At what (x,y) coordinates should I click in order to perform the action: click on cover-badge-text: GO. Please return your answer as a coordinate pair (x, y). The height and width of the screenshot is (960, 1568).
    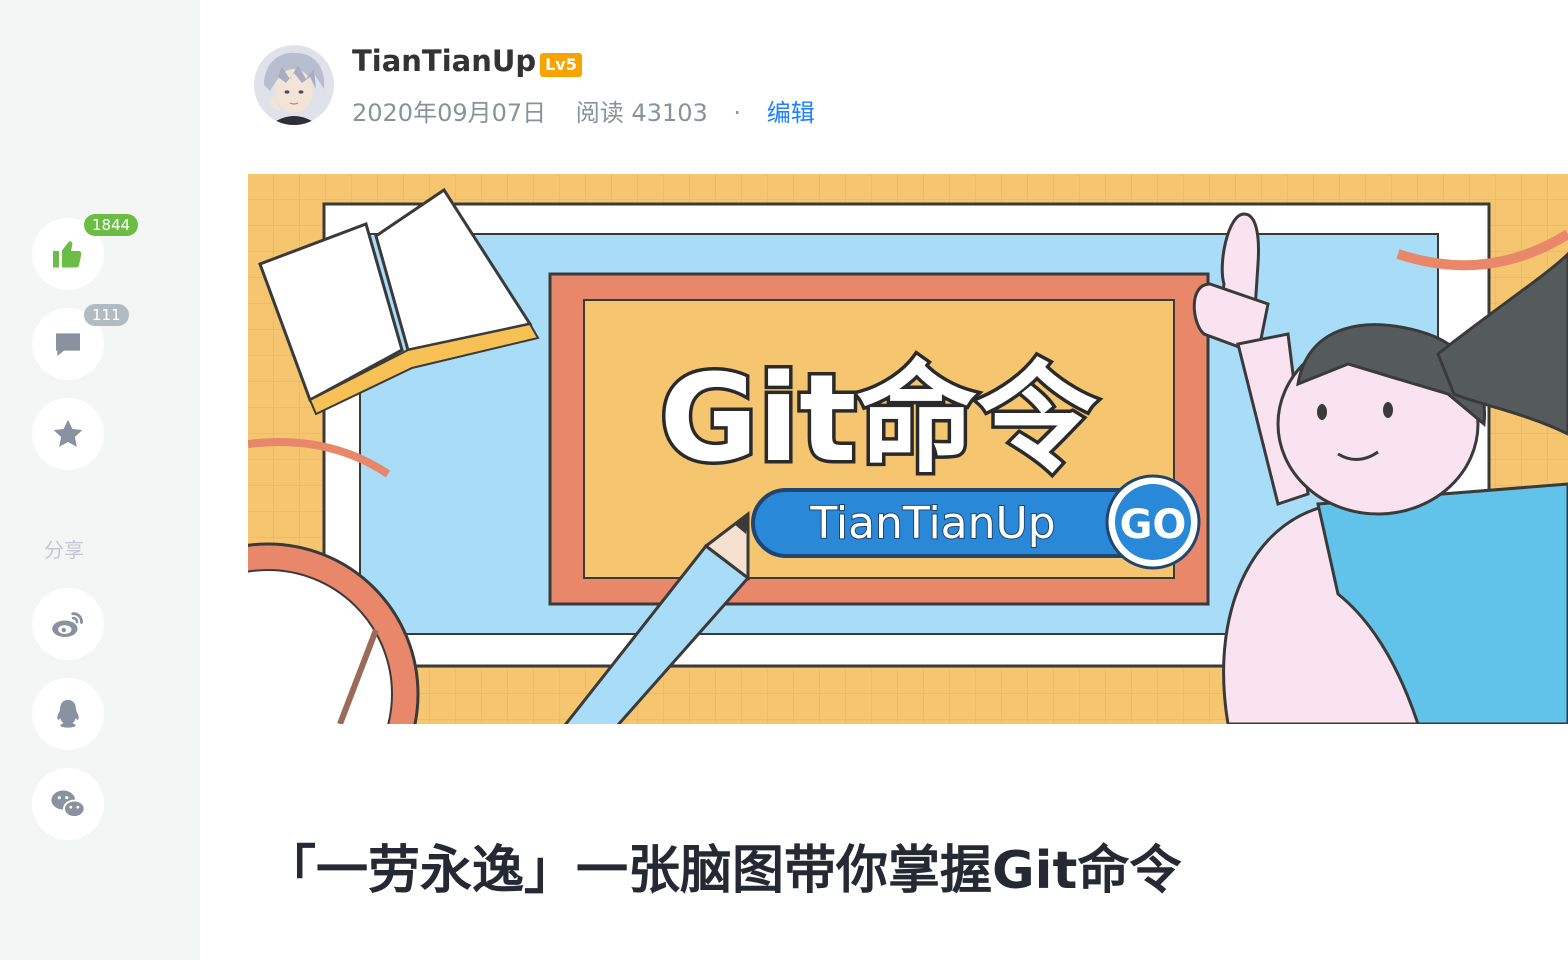
    Looking at the image, I should click on (1153, 525).